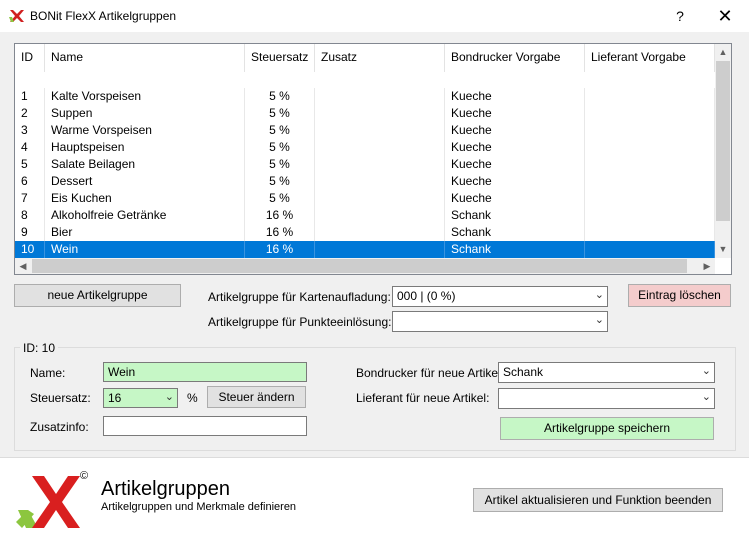 Image resolution: width=749 pixels, height=538 pixels. What do you see at coordinates (30, 164) in the screenshot?
I see `cell-id: 5` at bounding box center [30, 164].